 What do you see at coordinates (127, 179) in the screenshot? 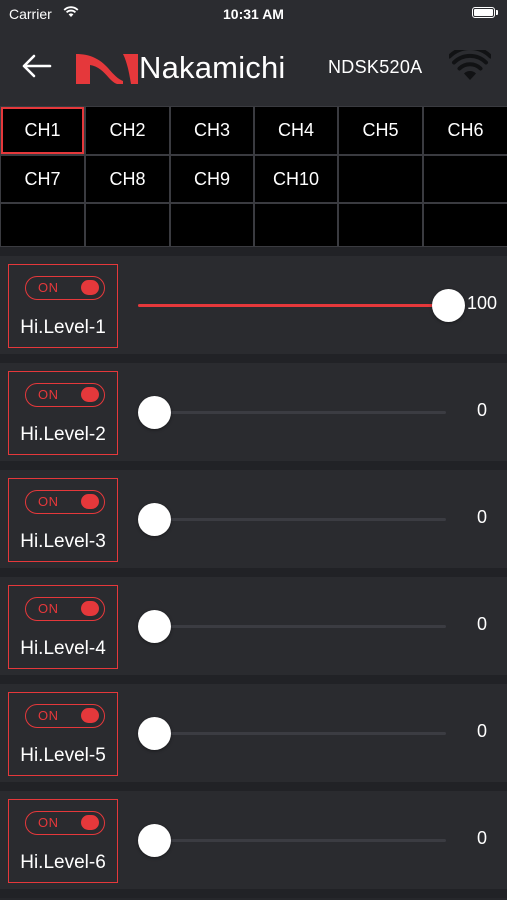
I see `channel-button-ch8: CH8` at bounding box center [127, 179].